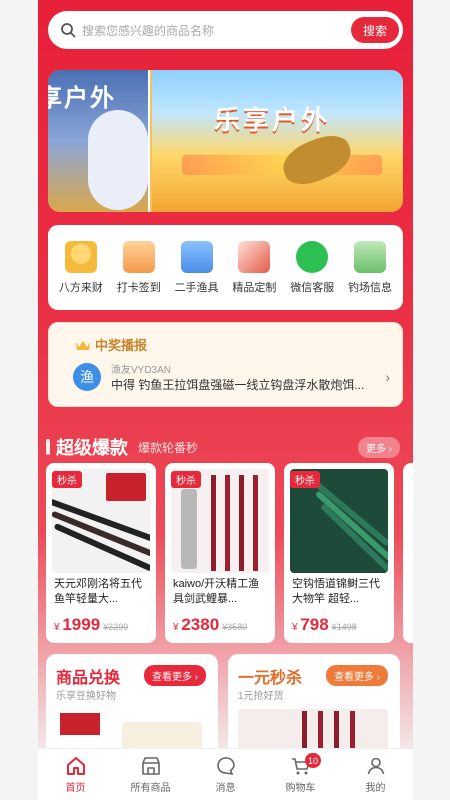 The width and height of the screenshot is (450, 800). I want to click on nav-item-used-tackle: 二手渔具, so click(197, 267).